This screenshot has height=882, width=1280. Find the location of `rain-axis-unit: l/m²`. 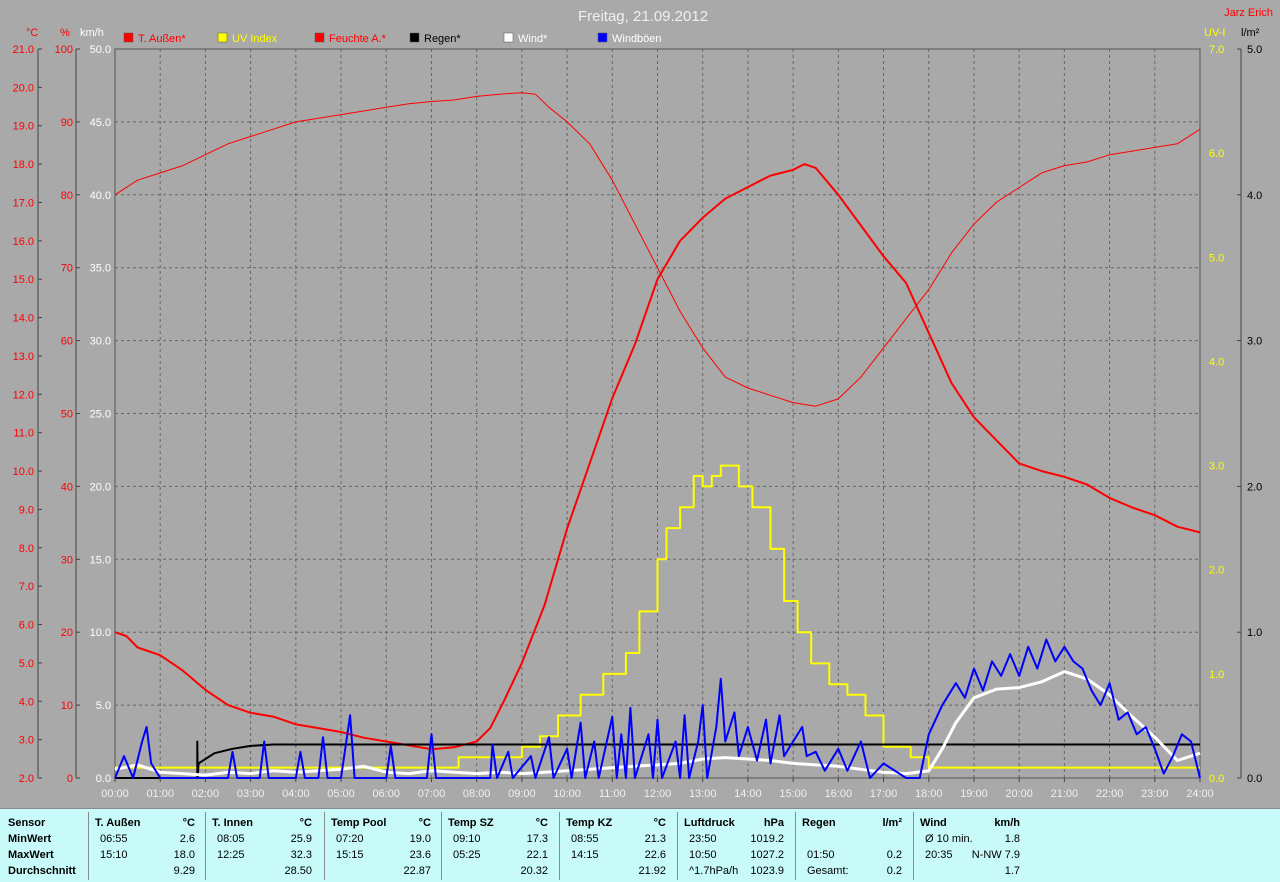

rain-axis-unit: l/m² is located at coordinates (1250, 33).